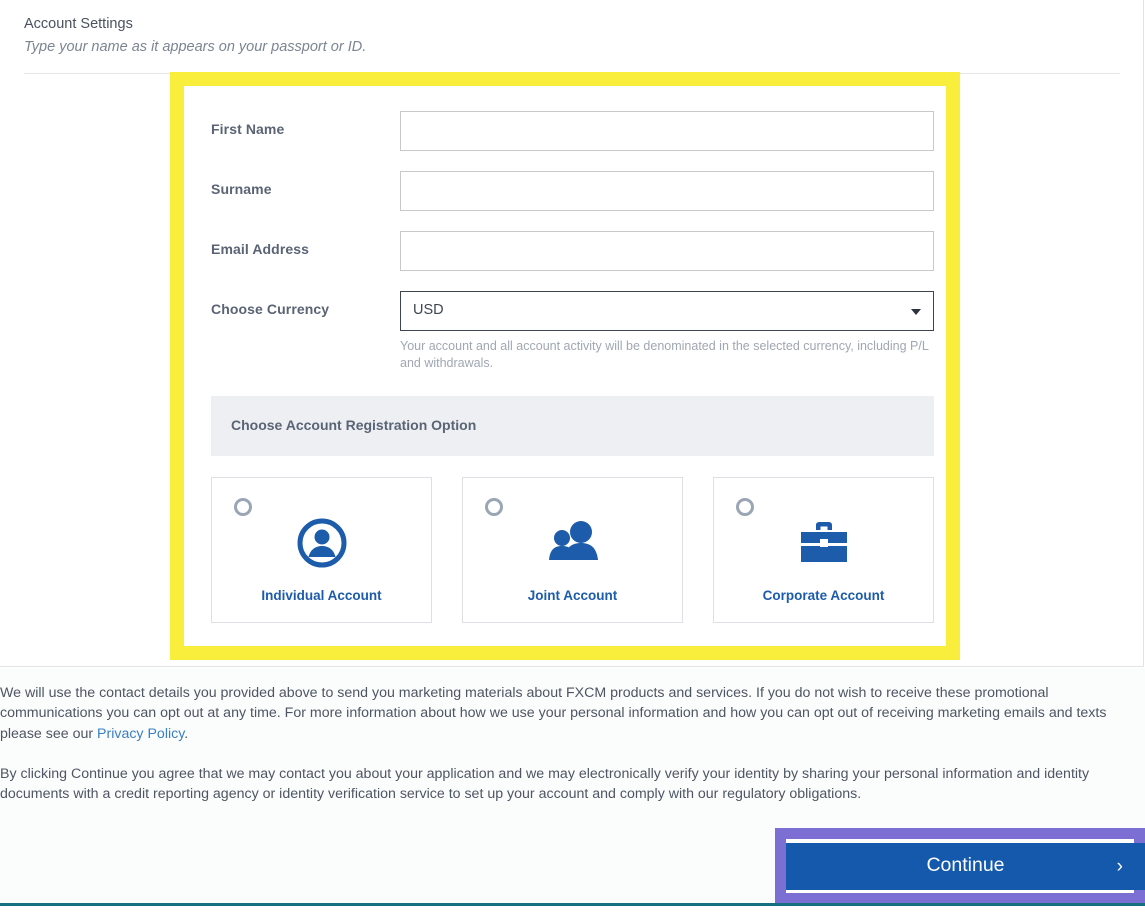 This screenshot has height=912, width=1145. What do you see at coordinates (140, 734) in the screenshot?
I see `privacy-policy-link: Privacy Policy` at bounding box center [140, 734].